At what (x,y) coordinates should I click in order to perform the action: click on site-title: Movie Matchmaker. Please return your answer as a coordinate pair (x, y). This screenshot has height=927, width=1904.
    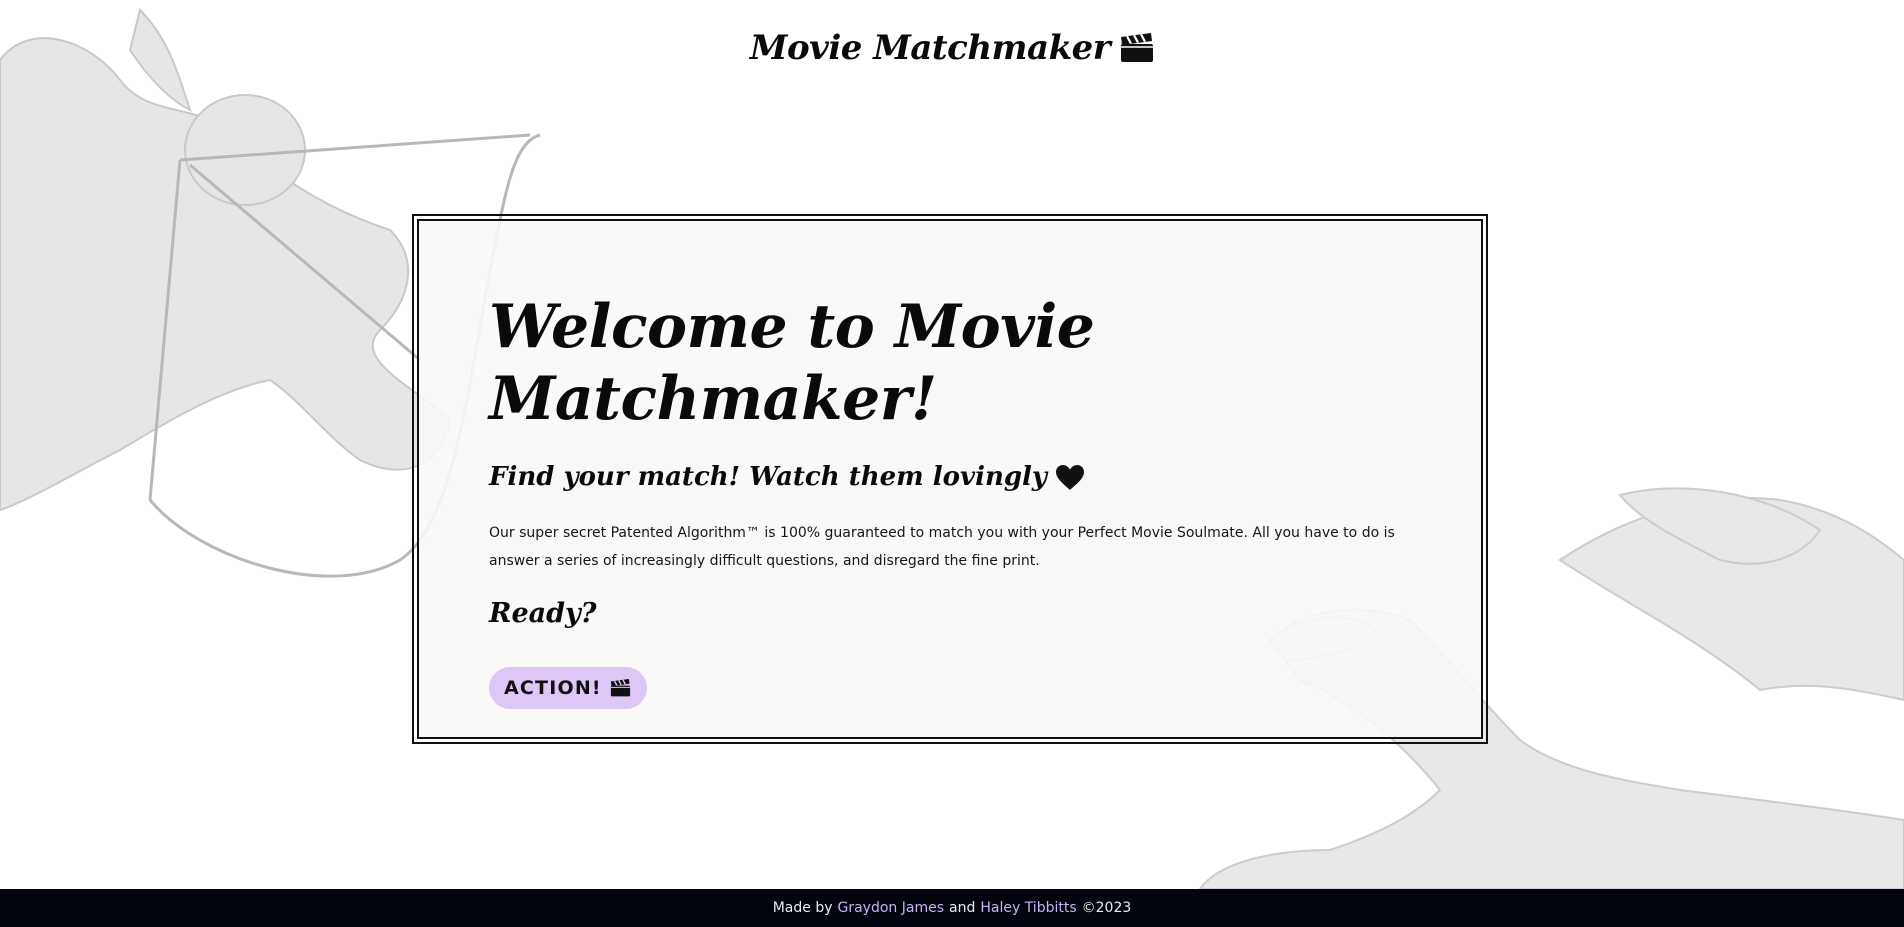
    Looking at the image, I should click on (952, 48).